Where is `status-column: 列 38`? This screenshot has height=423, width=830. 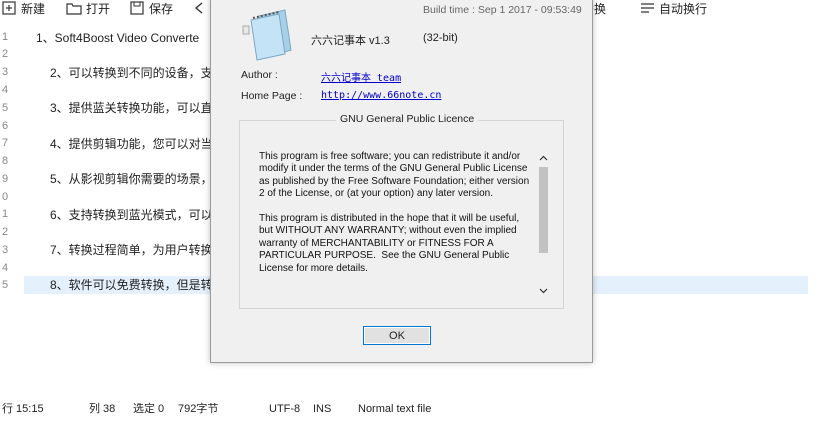
status-column: 列 38 is located at coordinates (102, 409).